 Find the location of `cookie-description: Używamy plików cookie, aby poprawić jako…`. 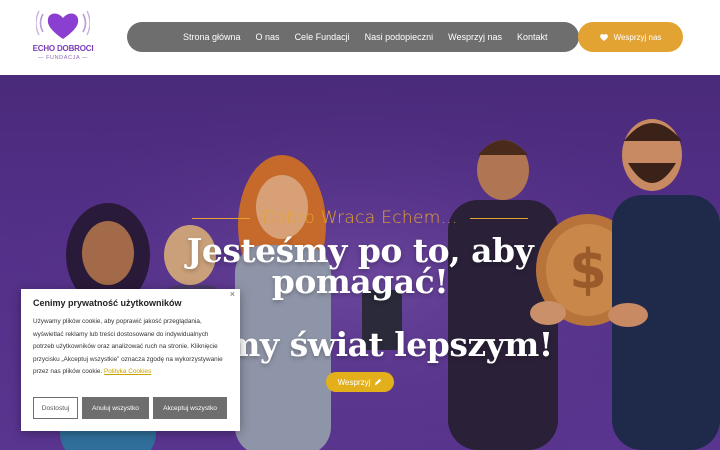

cookie-description: Używamy plików cookie, aby poprawić jako… is located at coordinates (128, 346).